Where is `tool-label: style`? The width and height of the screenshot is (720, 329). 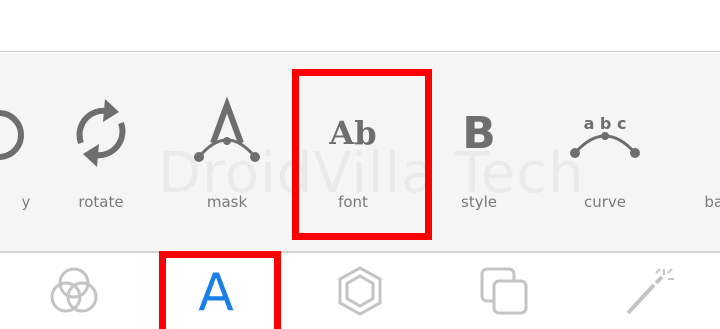
tool-label: style is located at coordinates (479, 202).